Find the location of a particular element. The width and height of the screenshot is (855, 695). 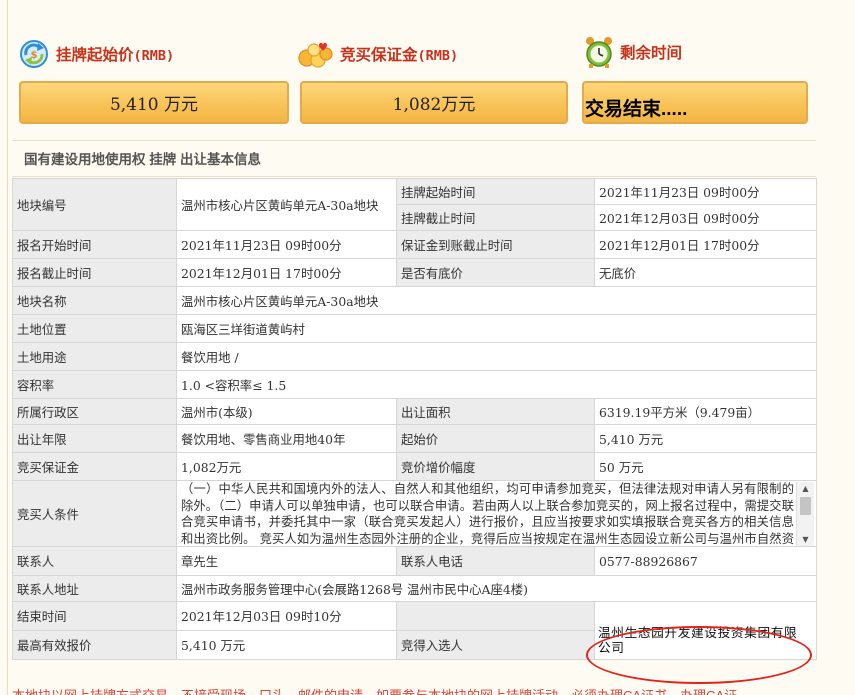

end-time-value: 2021年12月03日 09时10分 is located at coordinates (286, 616).